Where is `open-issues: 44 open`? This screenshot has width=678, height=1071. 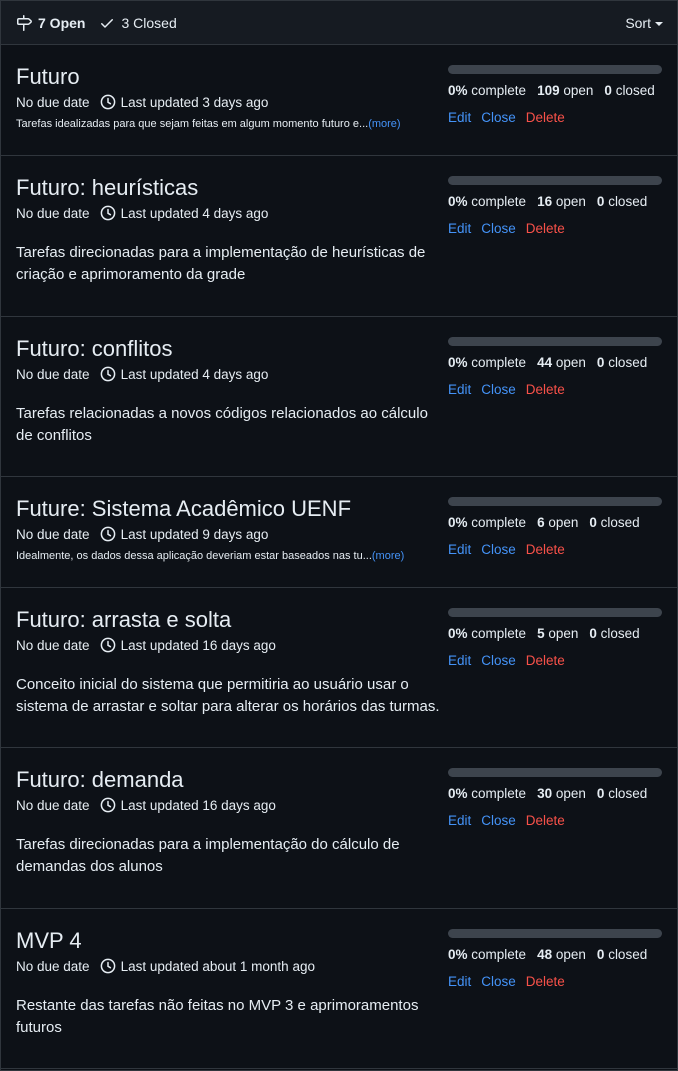
open-issues: 44 open is located at coordinates (561, 362).